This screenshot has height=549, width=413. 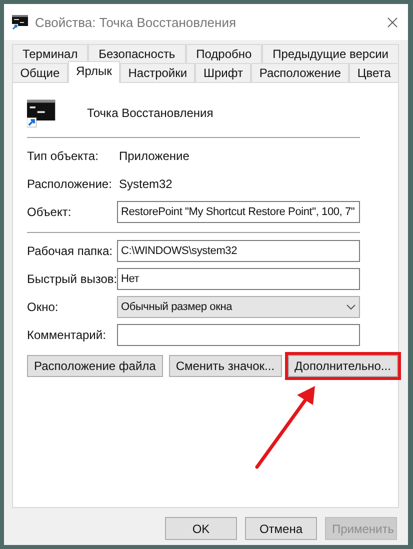 I want to click on input-field: C:\WINDOWS\system32, so click(x=238, y=251).